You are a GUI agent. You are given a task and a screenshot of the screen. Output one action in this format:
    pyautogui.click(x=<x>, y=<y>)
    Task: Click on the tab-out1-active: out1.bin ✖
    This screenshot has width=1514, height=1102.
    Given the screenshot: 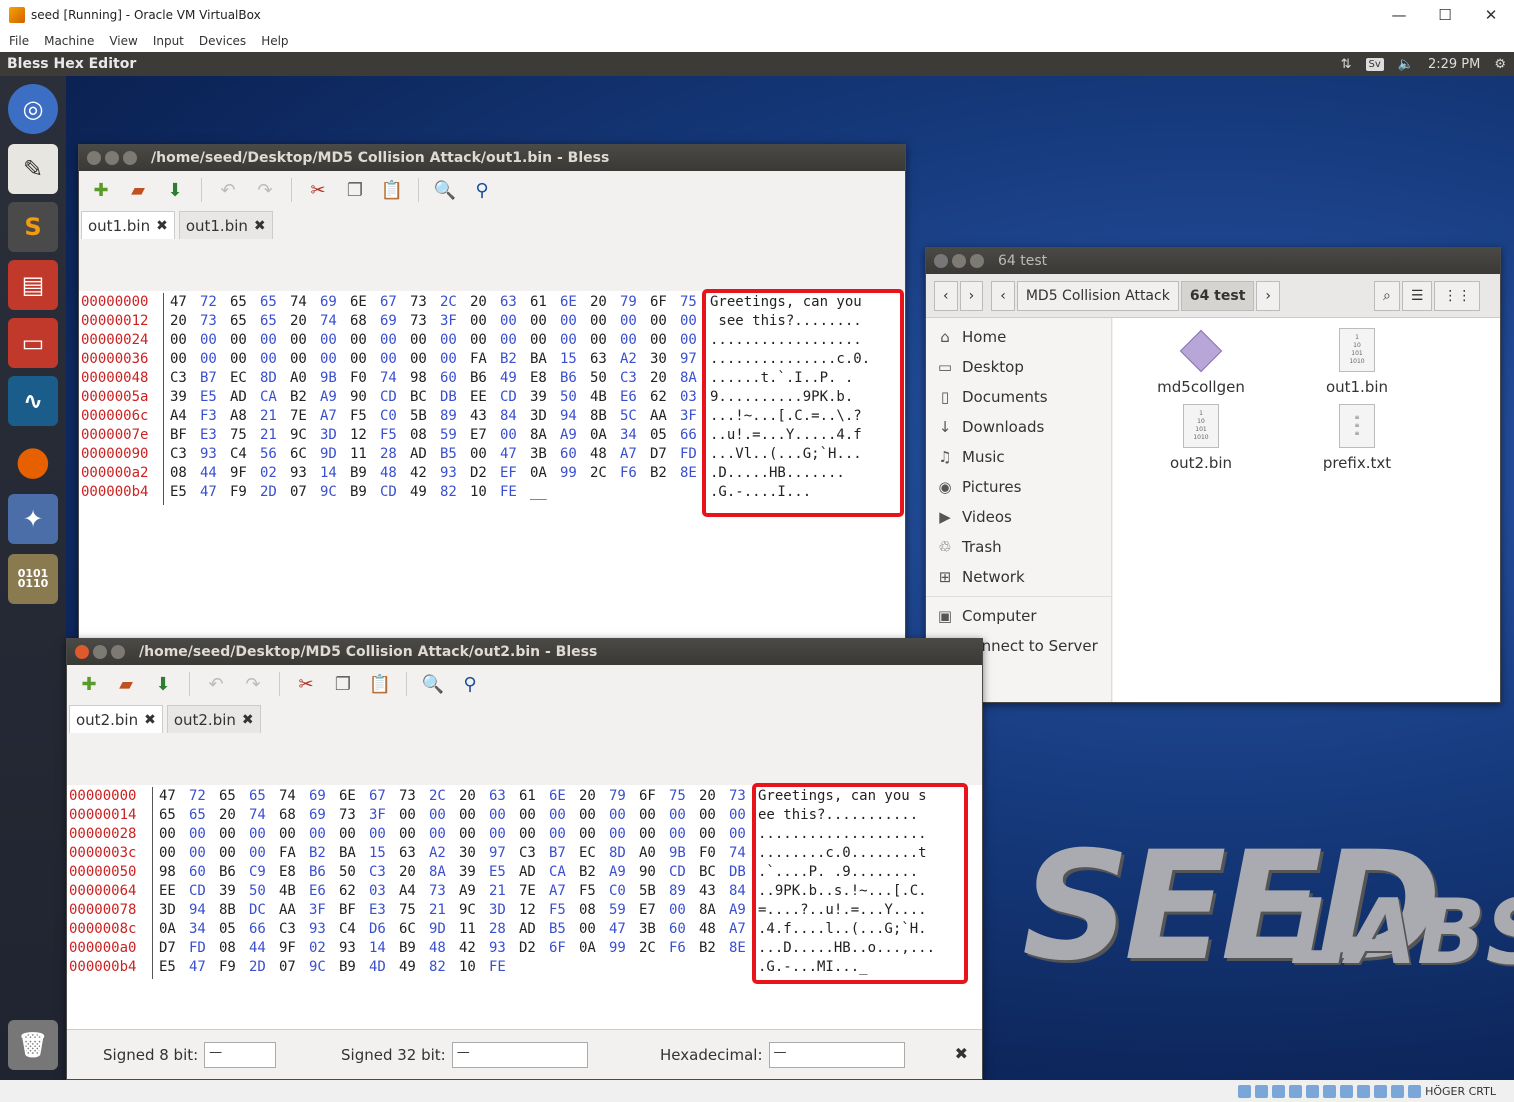 What is the action you would take?
    pyautogui.click(x=128, y=225)
    